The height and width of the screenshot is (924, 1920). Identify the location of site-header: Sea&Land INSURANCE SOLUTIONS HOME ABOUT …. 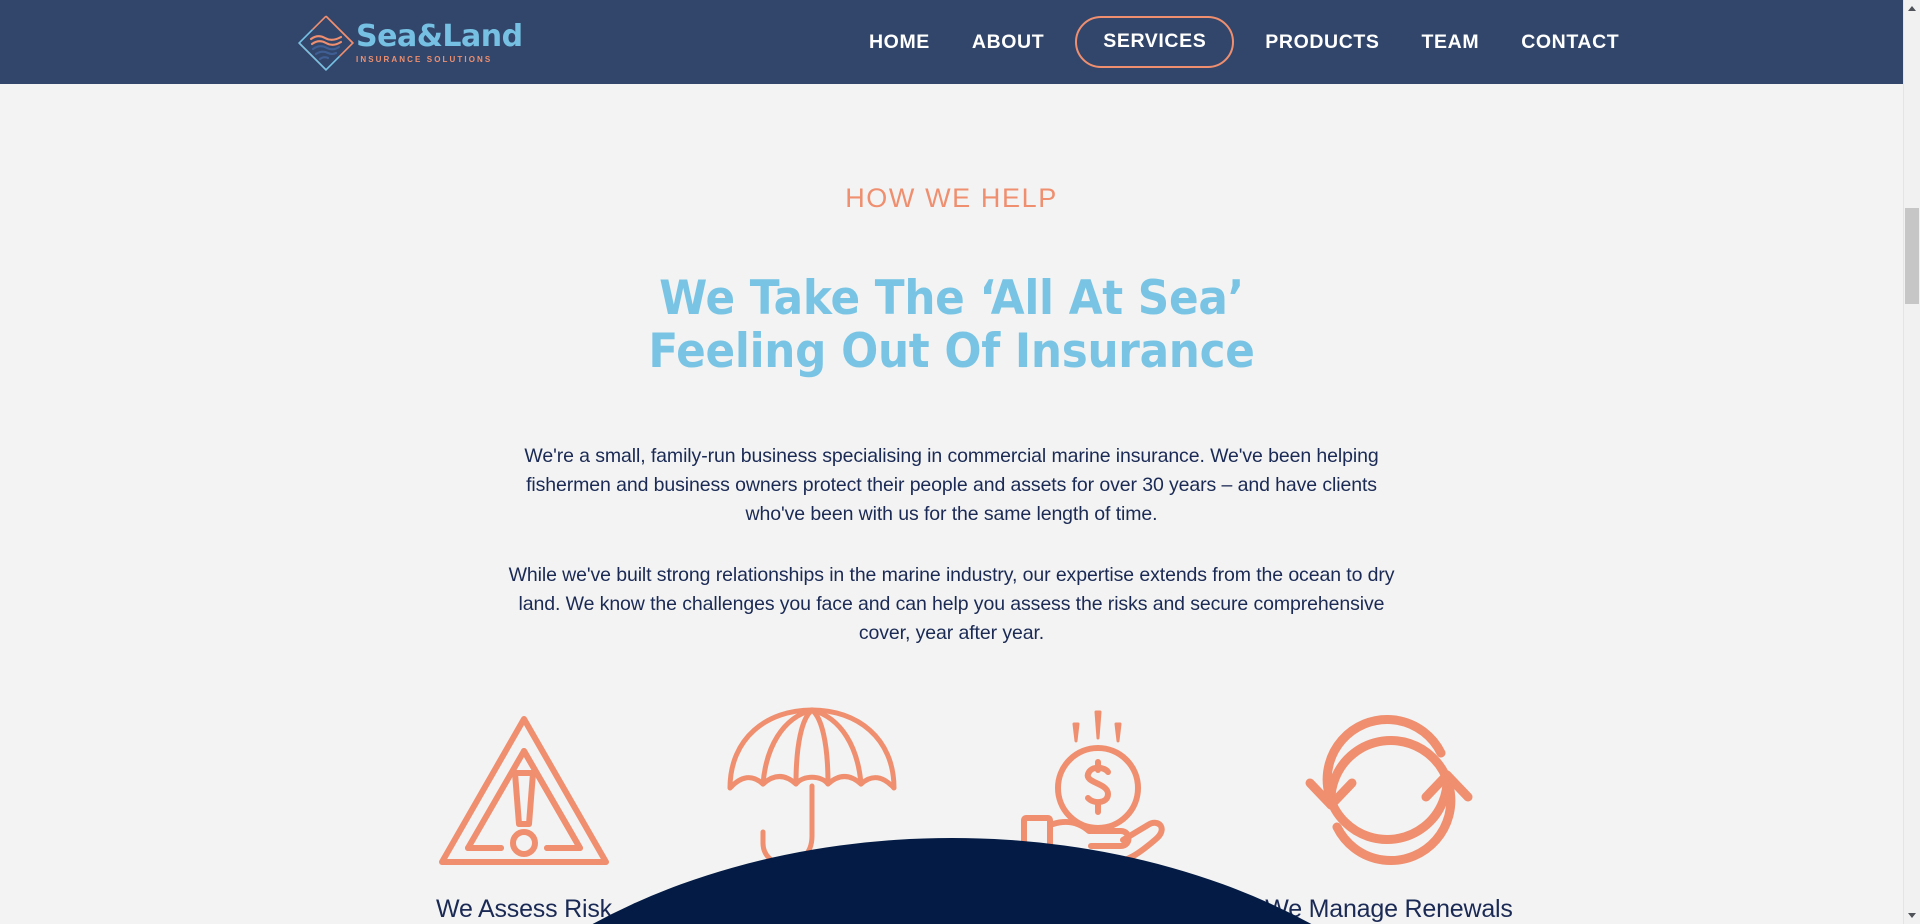
(951, 42).